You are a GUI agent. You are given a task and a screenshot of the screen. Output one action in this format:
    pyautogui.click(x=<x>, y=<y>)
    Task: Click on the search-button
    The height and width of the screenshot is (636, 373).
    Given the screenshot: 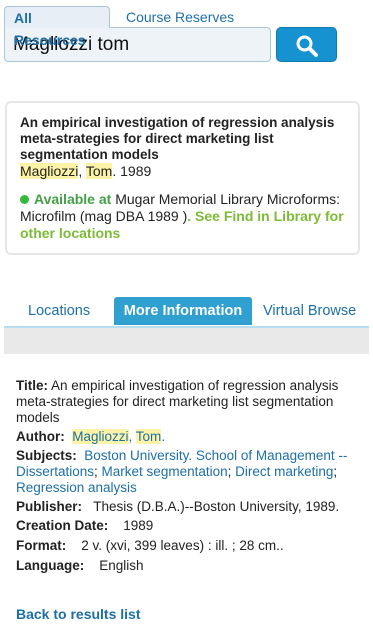 What is the action you would take?
    pyautogui.click(x=306, y=44)
    